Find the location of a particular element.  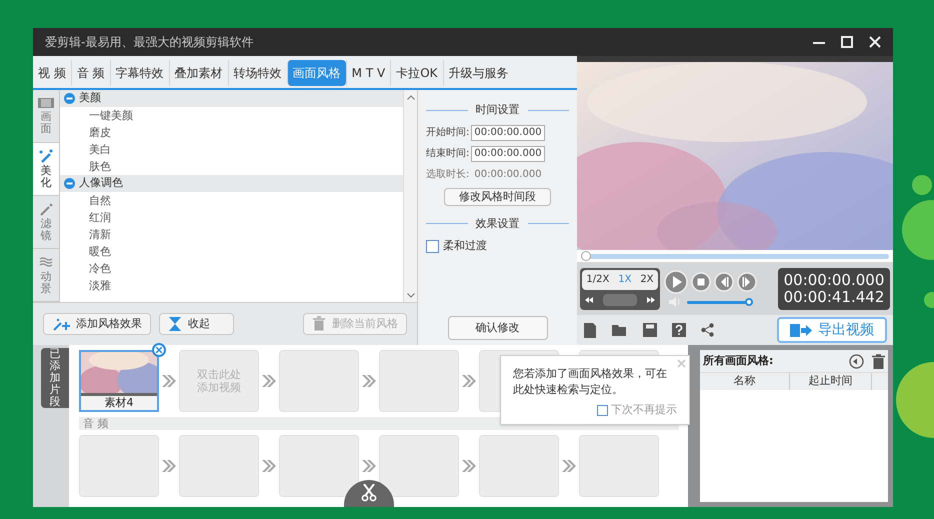

remove-icon is located at coordinates (159, 350).